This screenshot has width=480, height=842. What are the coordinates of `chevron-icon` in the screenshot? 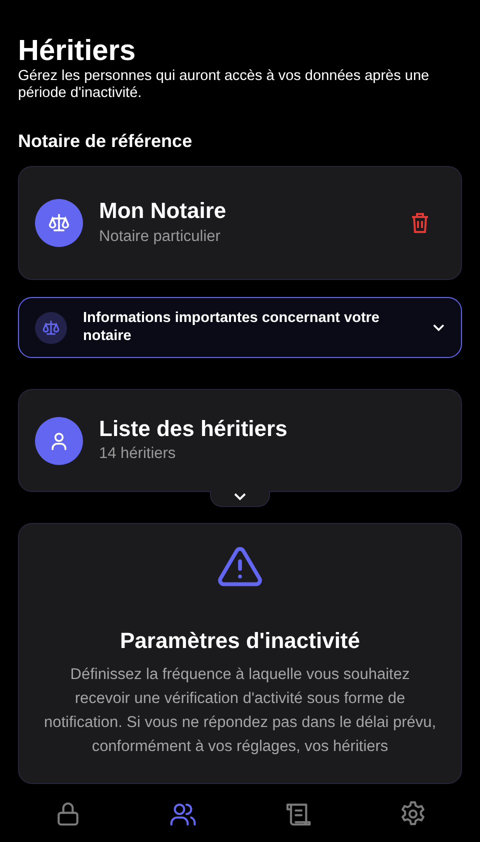 It's located at (240, 497).